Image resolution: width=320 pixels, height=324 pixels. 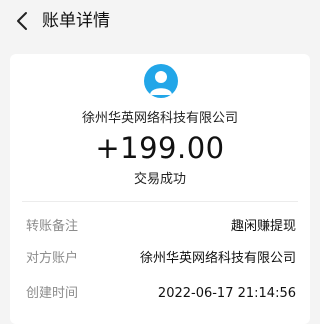 What do you see at coordinates (160, 227) in the screenshot?
I see `detail-row-remark: 转账备注 趣闲赚提现` at bounding box center [160, 227].